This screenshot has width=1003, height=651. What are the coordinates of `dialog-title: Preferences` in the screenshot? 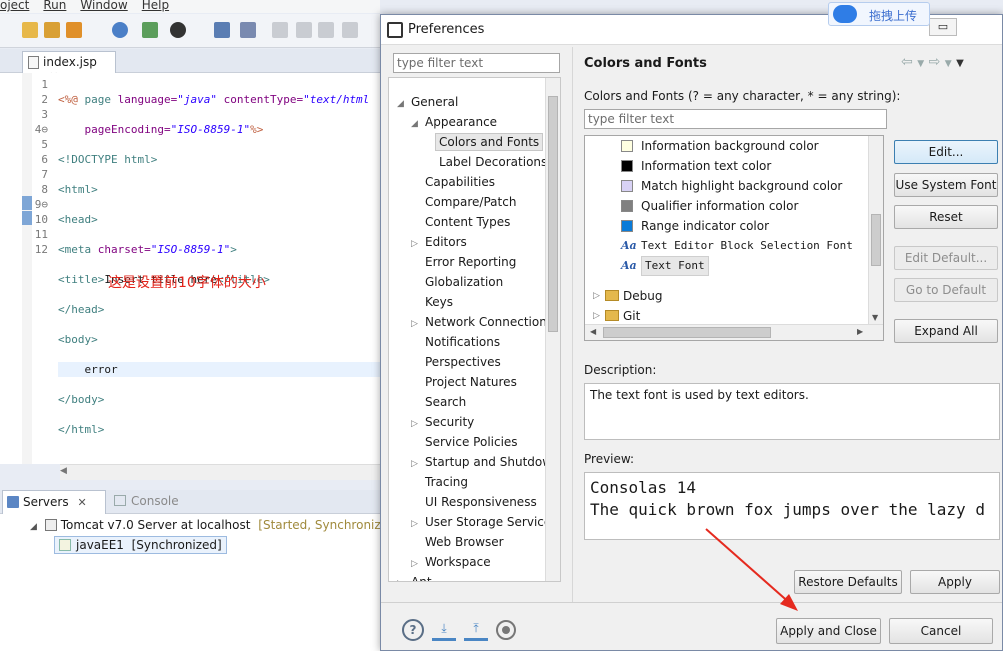 It's located at (446, 29).